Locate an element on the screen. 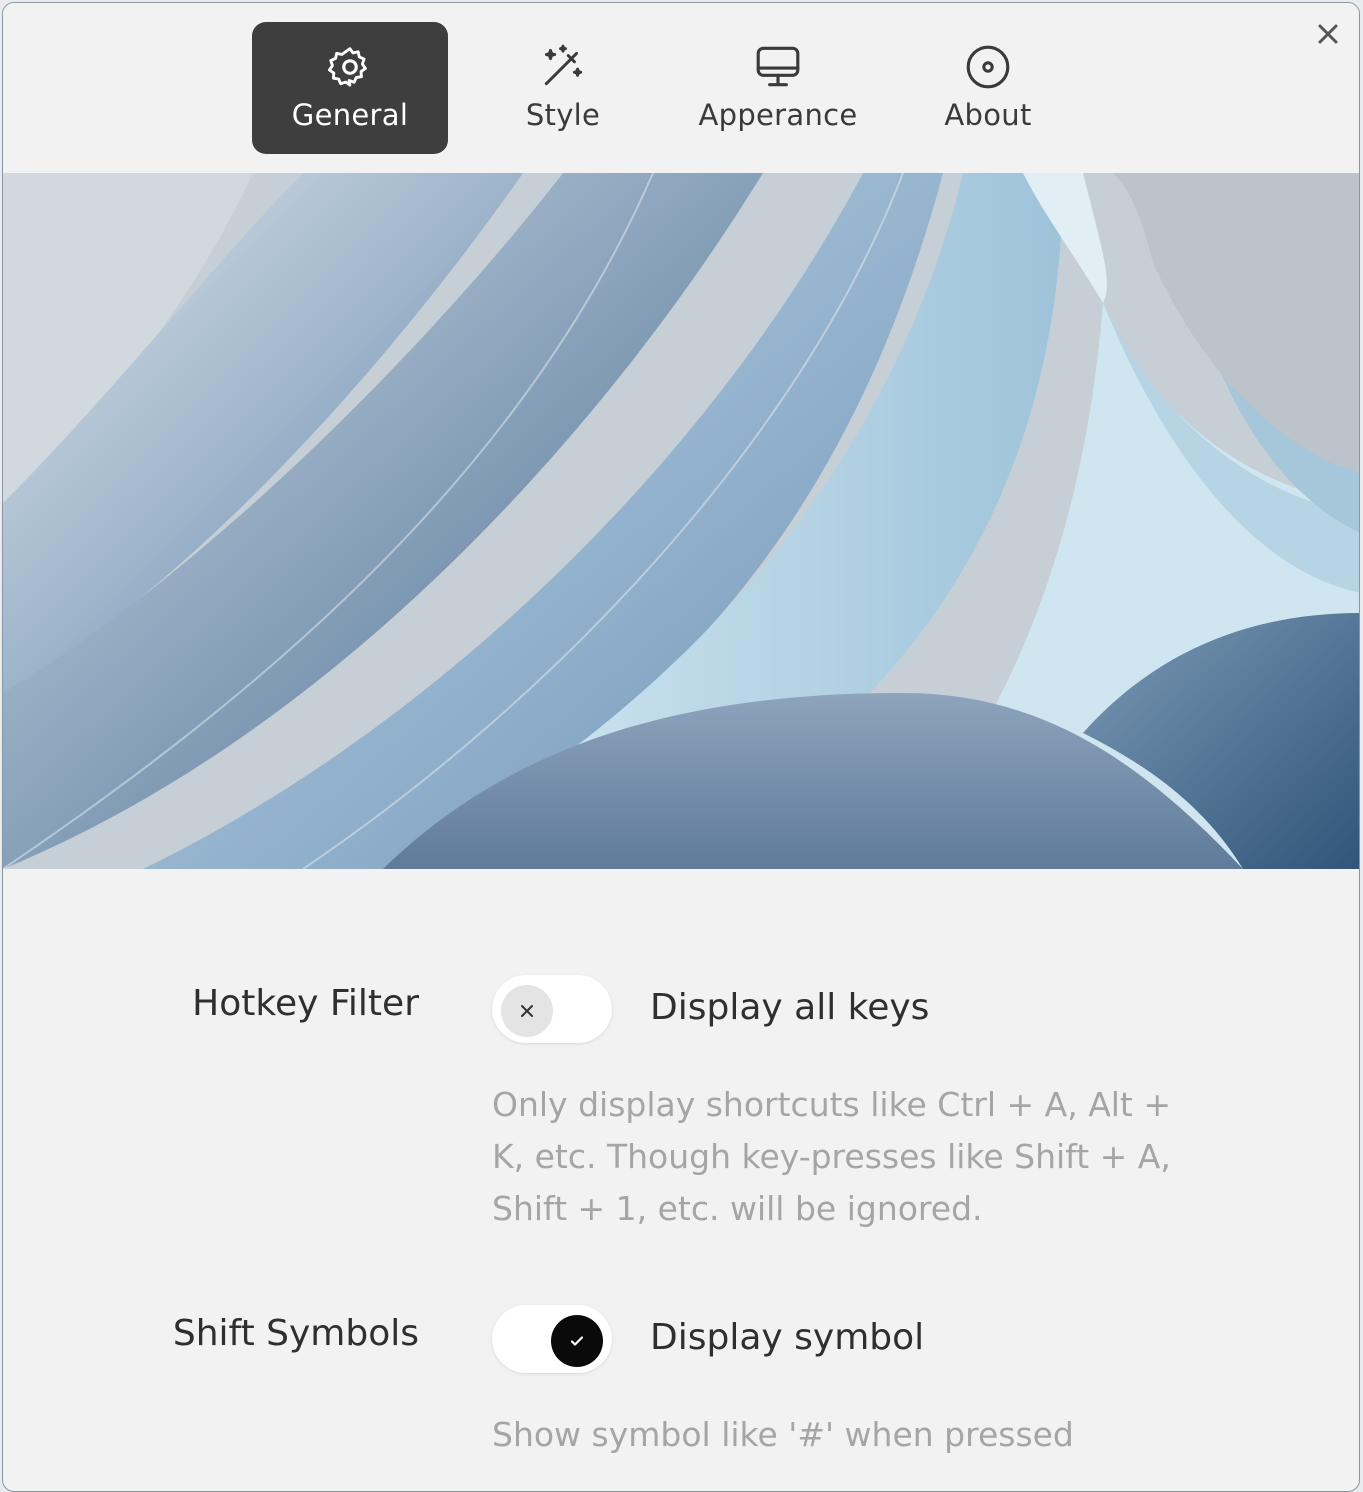 Image resolution: width=1363 pixels, height=1492 pixels. tab-about: About is located at coordinates (988, 88).